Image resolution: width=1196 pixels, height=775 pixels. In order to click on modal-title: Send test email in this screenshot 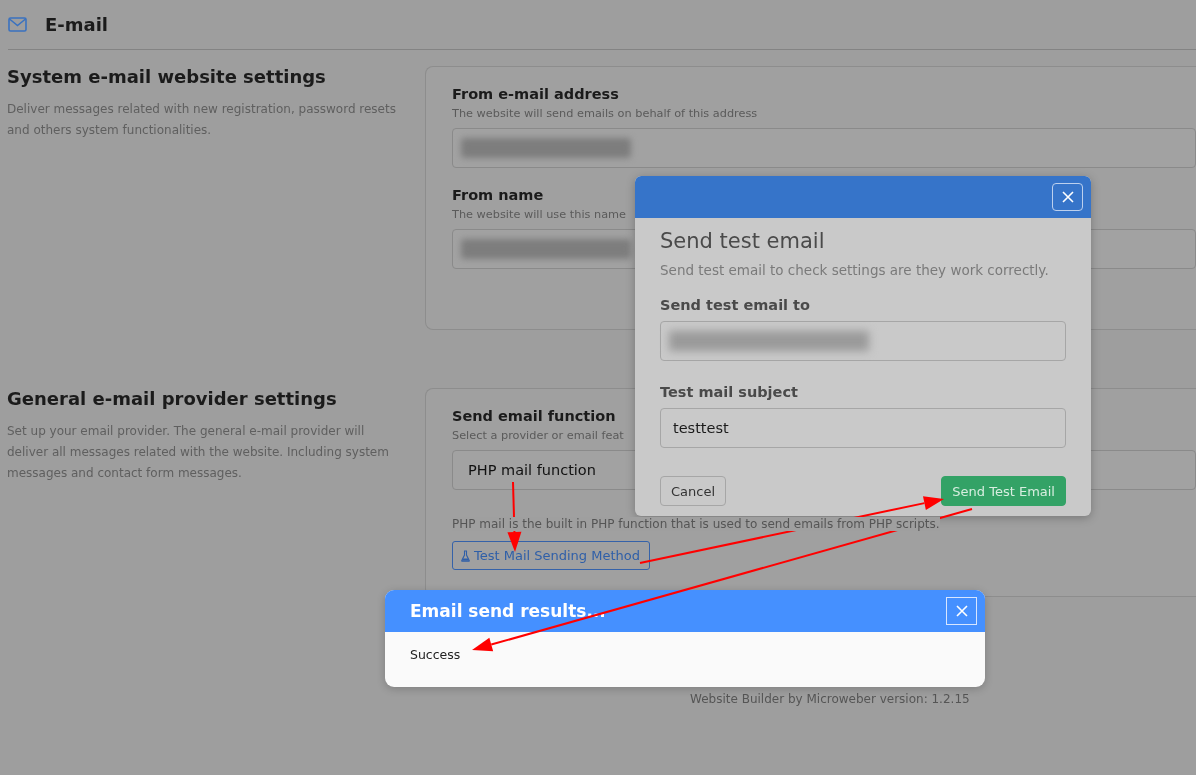, I will do `click(743, 241)`.